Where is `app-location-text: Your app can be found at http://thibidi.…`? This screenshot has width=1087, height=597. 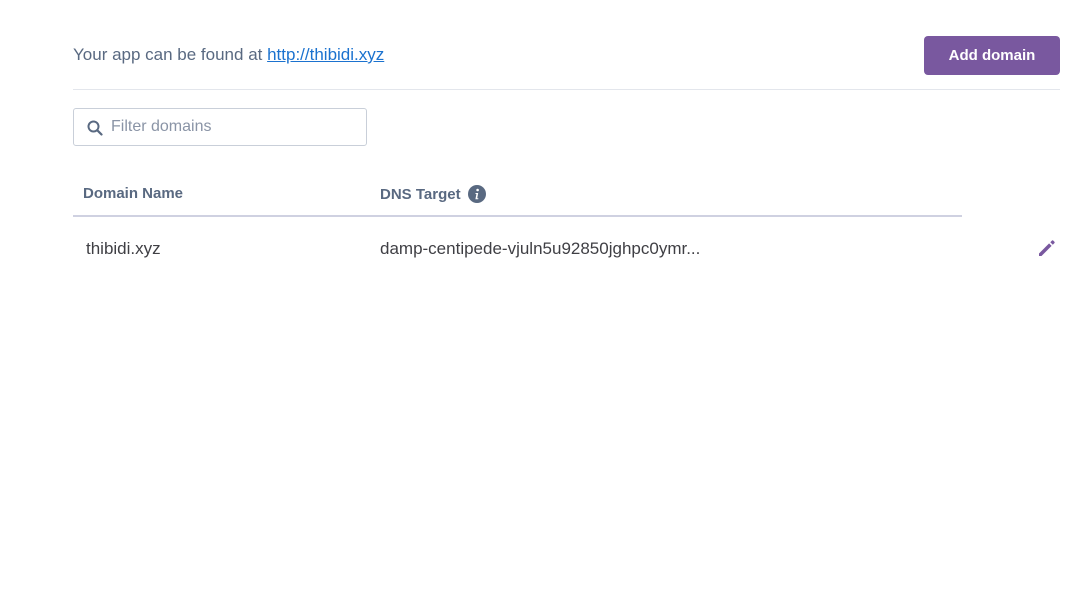 app-location-text: Your app can be found at http://thibidi.… is located at coordinates (228, 55).